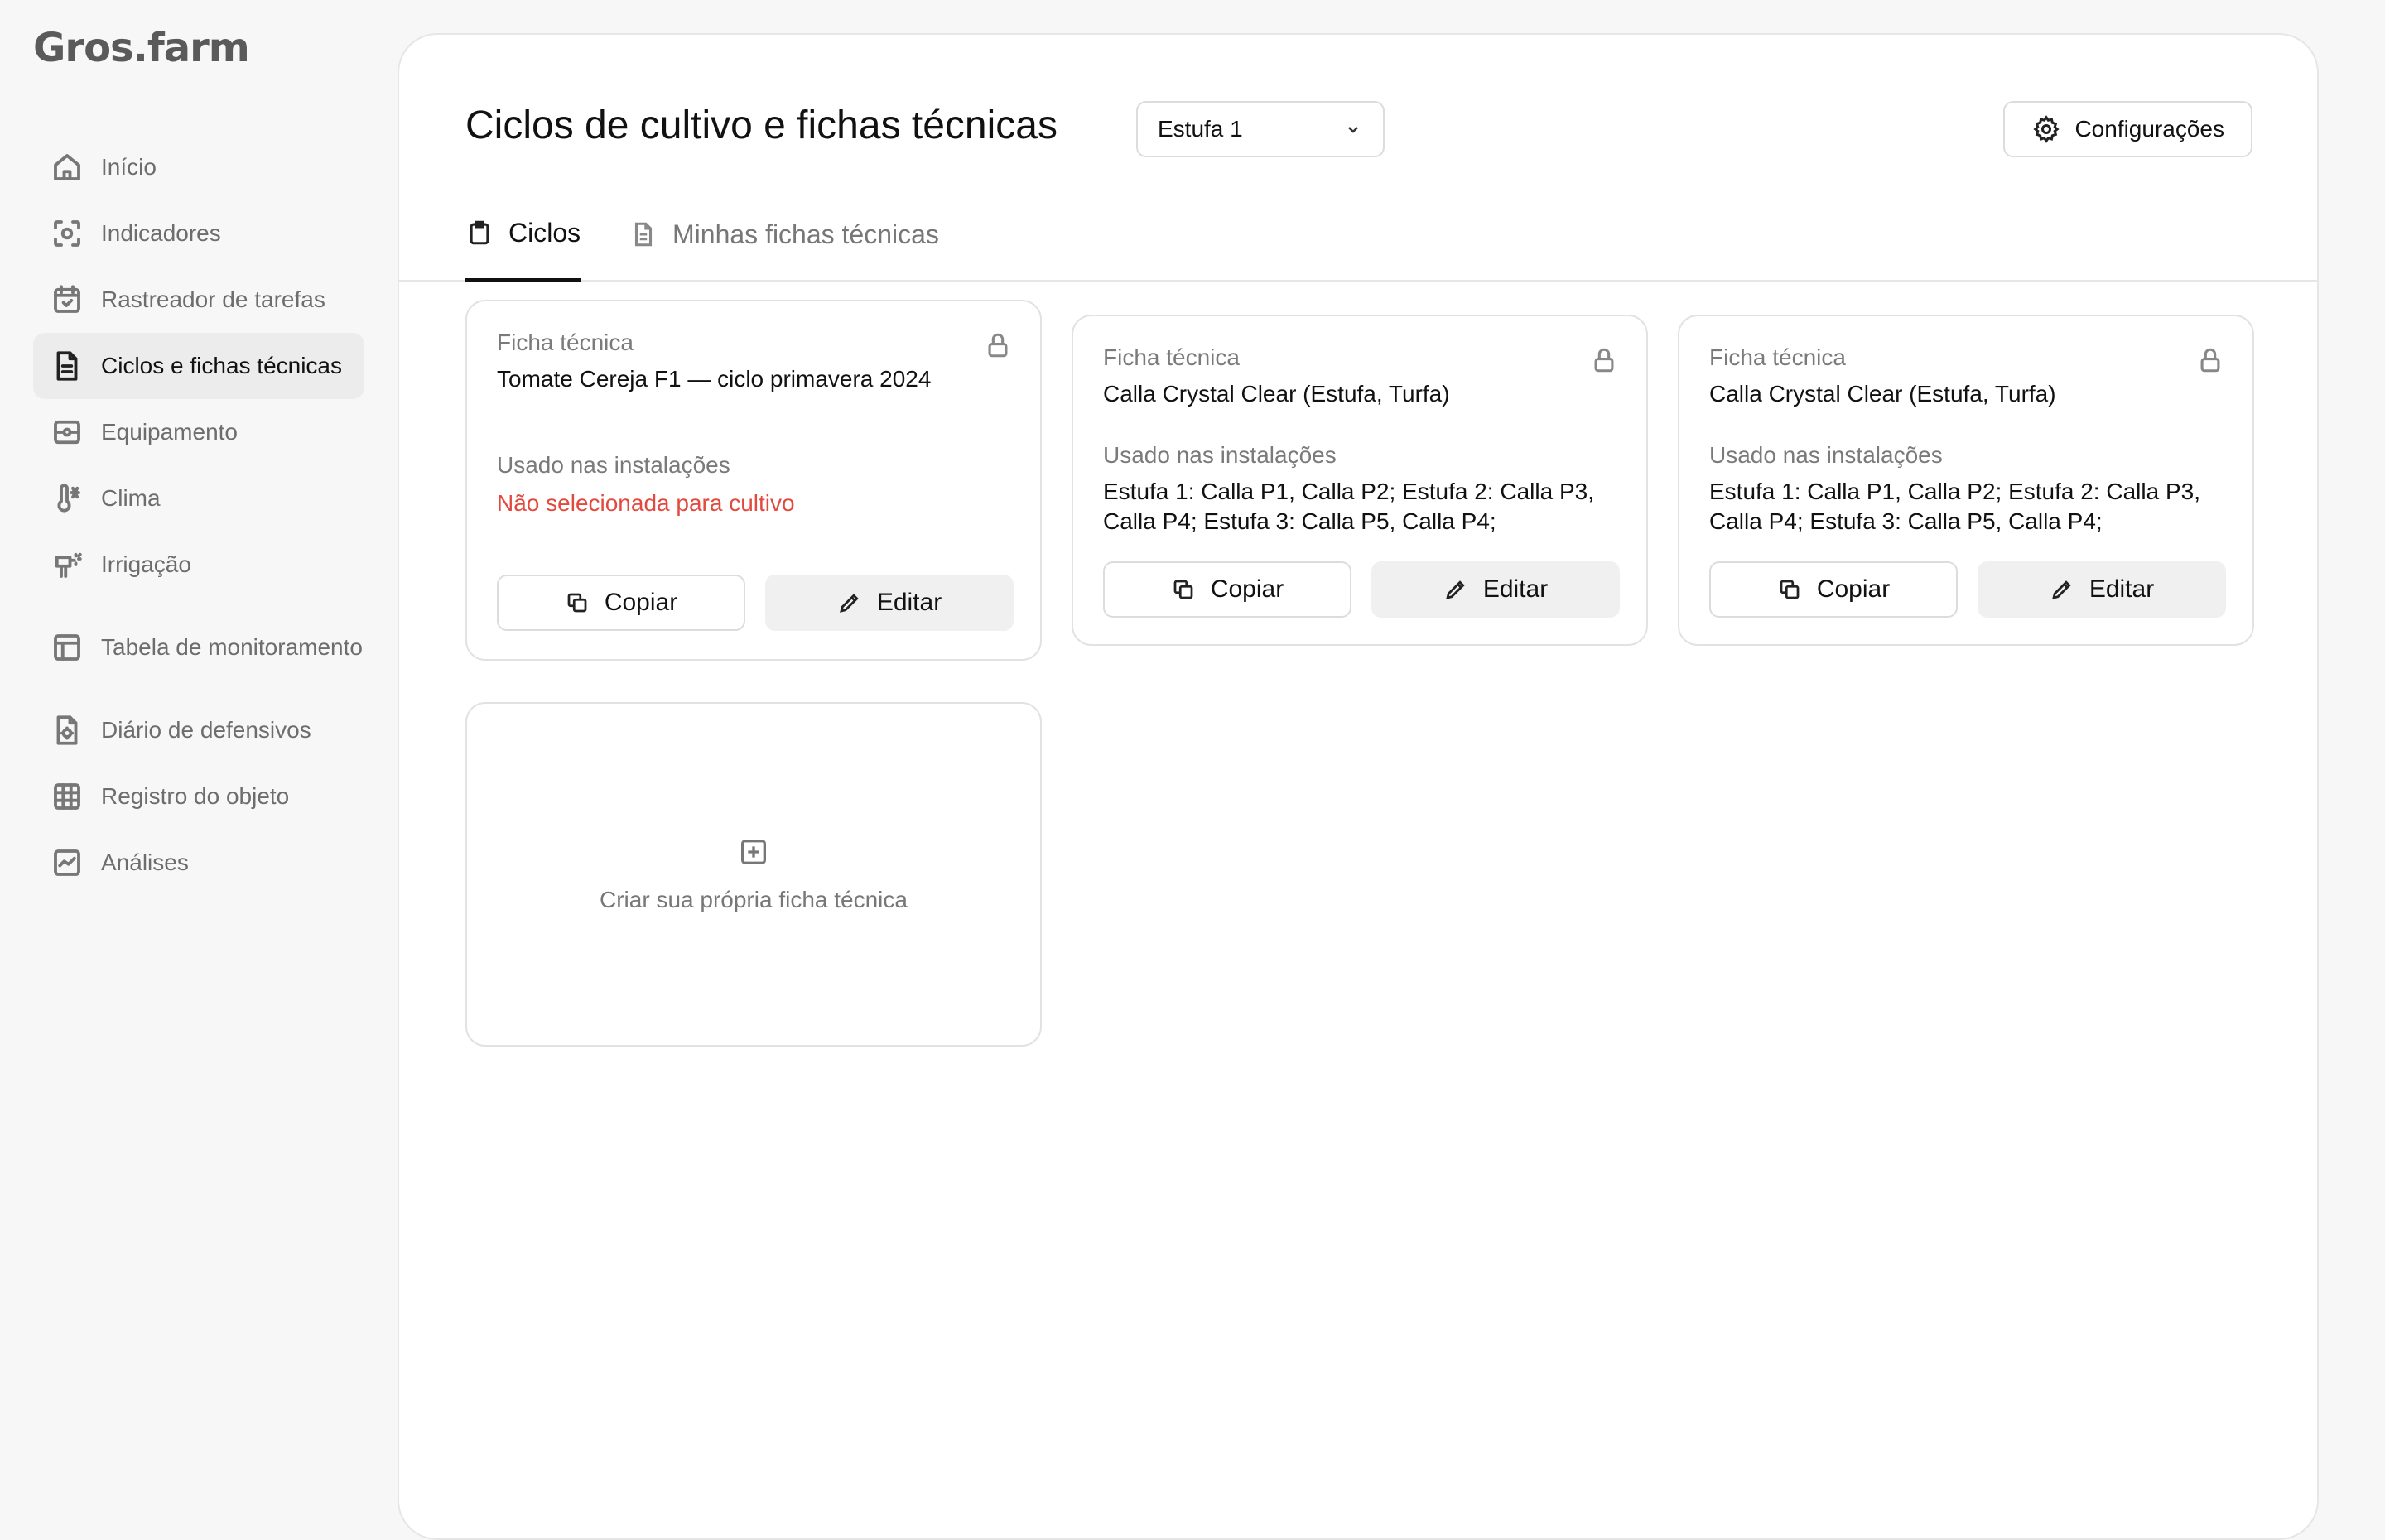 This screenshot has width=2385, height=1540. Describe the element at coordinates (232, 647) in the screenshot. I see `sidebar-item-label: Tabela de monitoramento` at that location.